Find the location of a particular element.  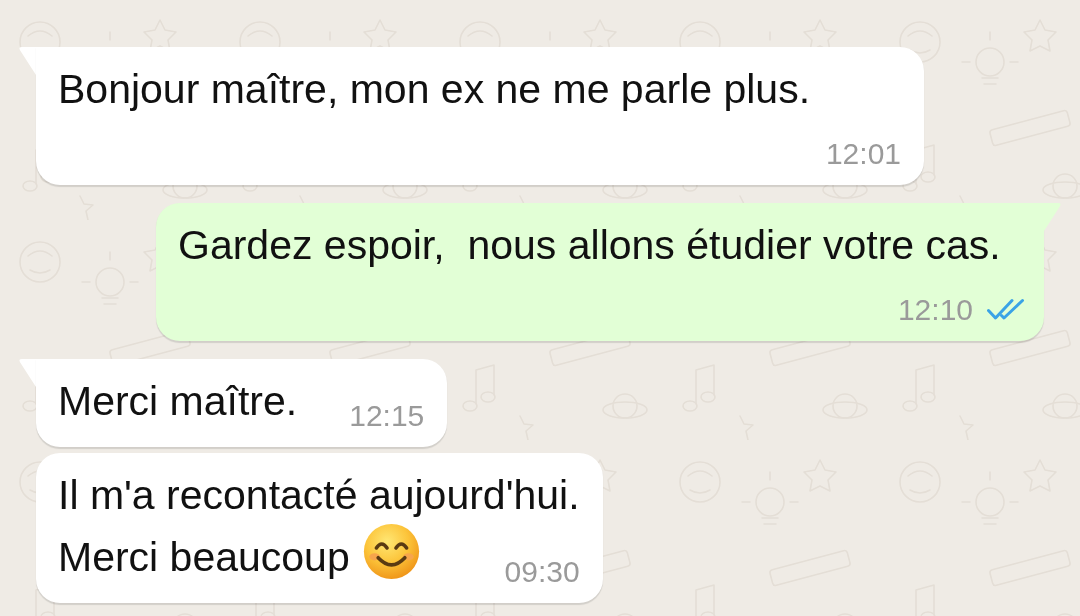

message-text: Merci beaucoup is located at coordinates (204, 557).